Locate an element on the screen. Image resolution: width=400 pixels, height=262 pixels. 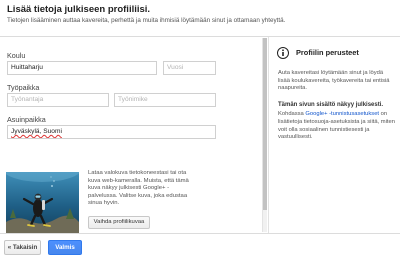
notice-text-before: Kohdassa is located at coordinates (292, 114).